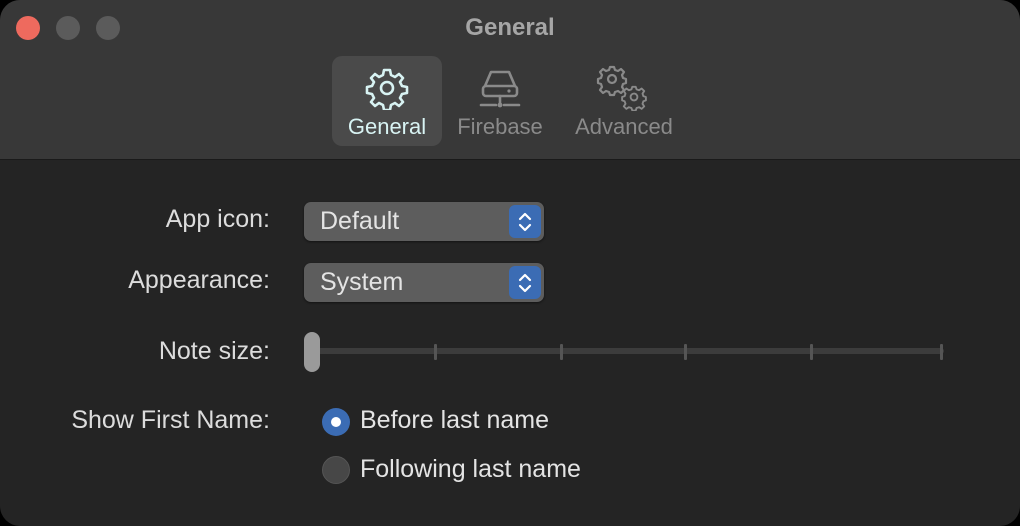 This screenshot has height=526, width=1020. What do you see at coordinates (510, 27) in the screenshot?
I see `window-title: General` at bounding box center [510, 27].